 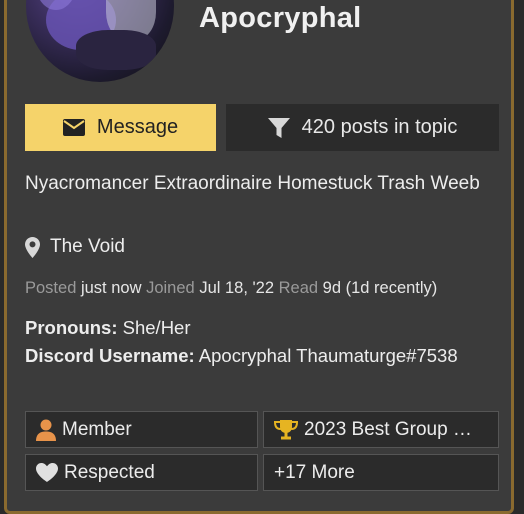 I want to click on badge-label: Member, so click(x=97, y=429).